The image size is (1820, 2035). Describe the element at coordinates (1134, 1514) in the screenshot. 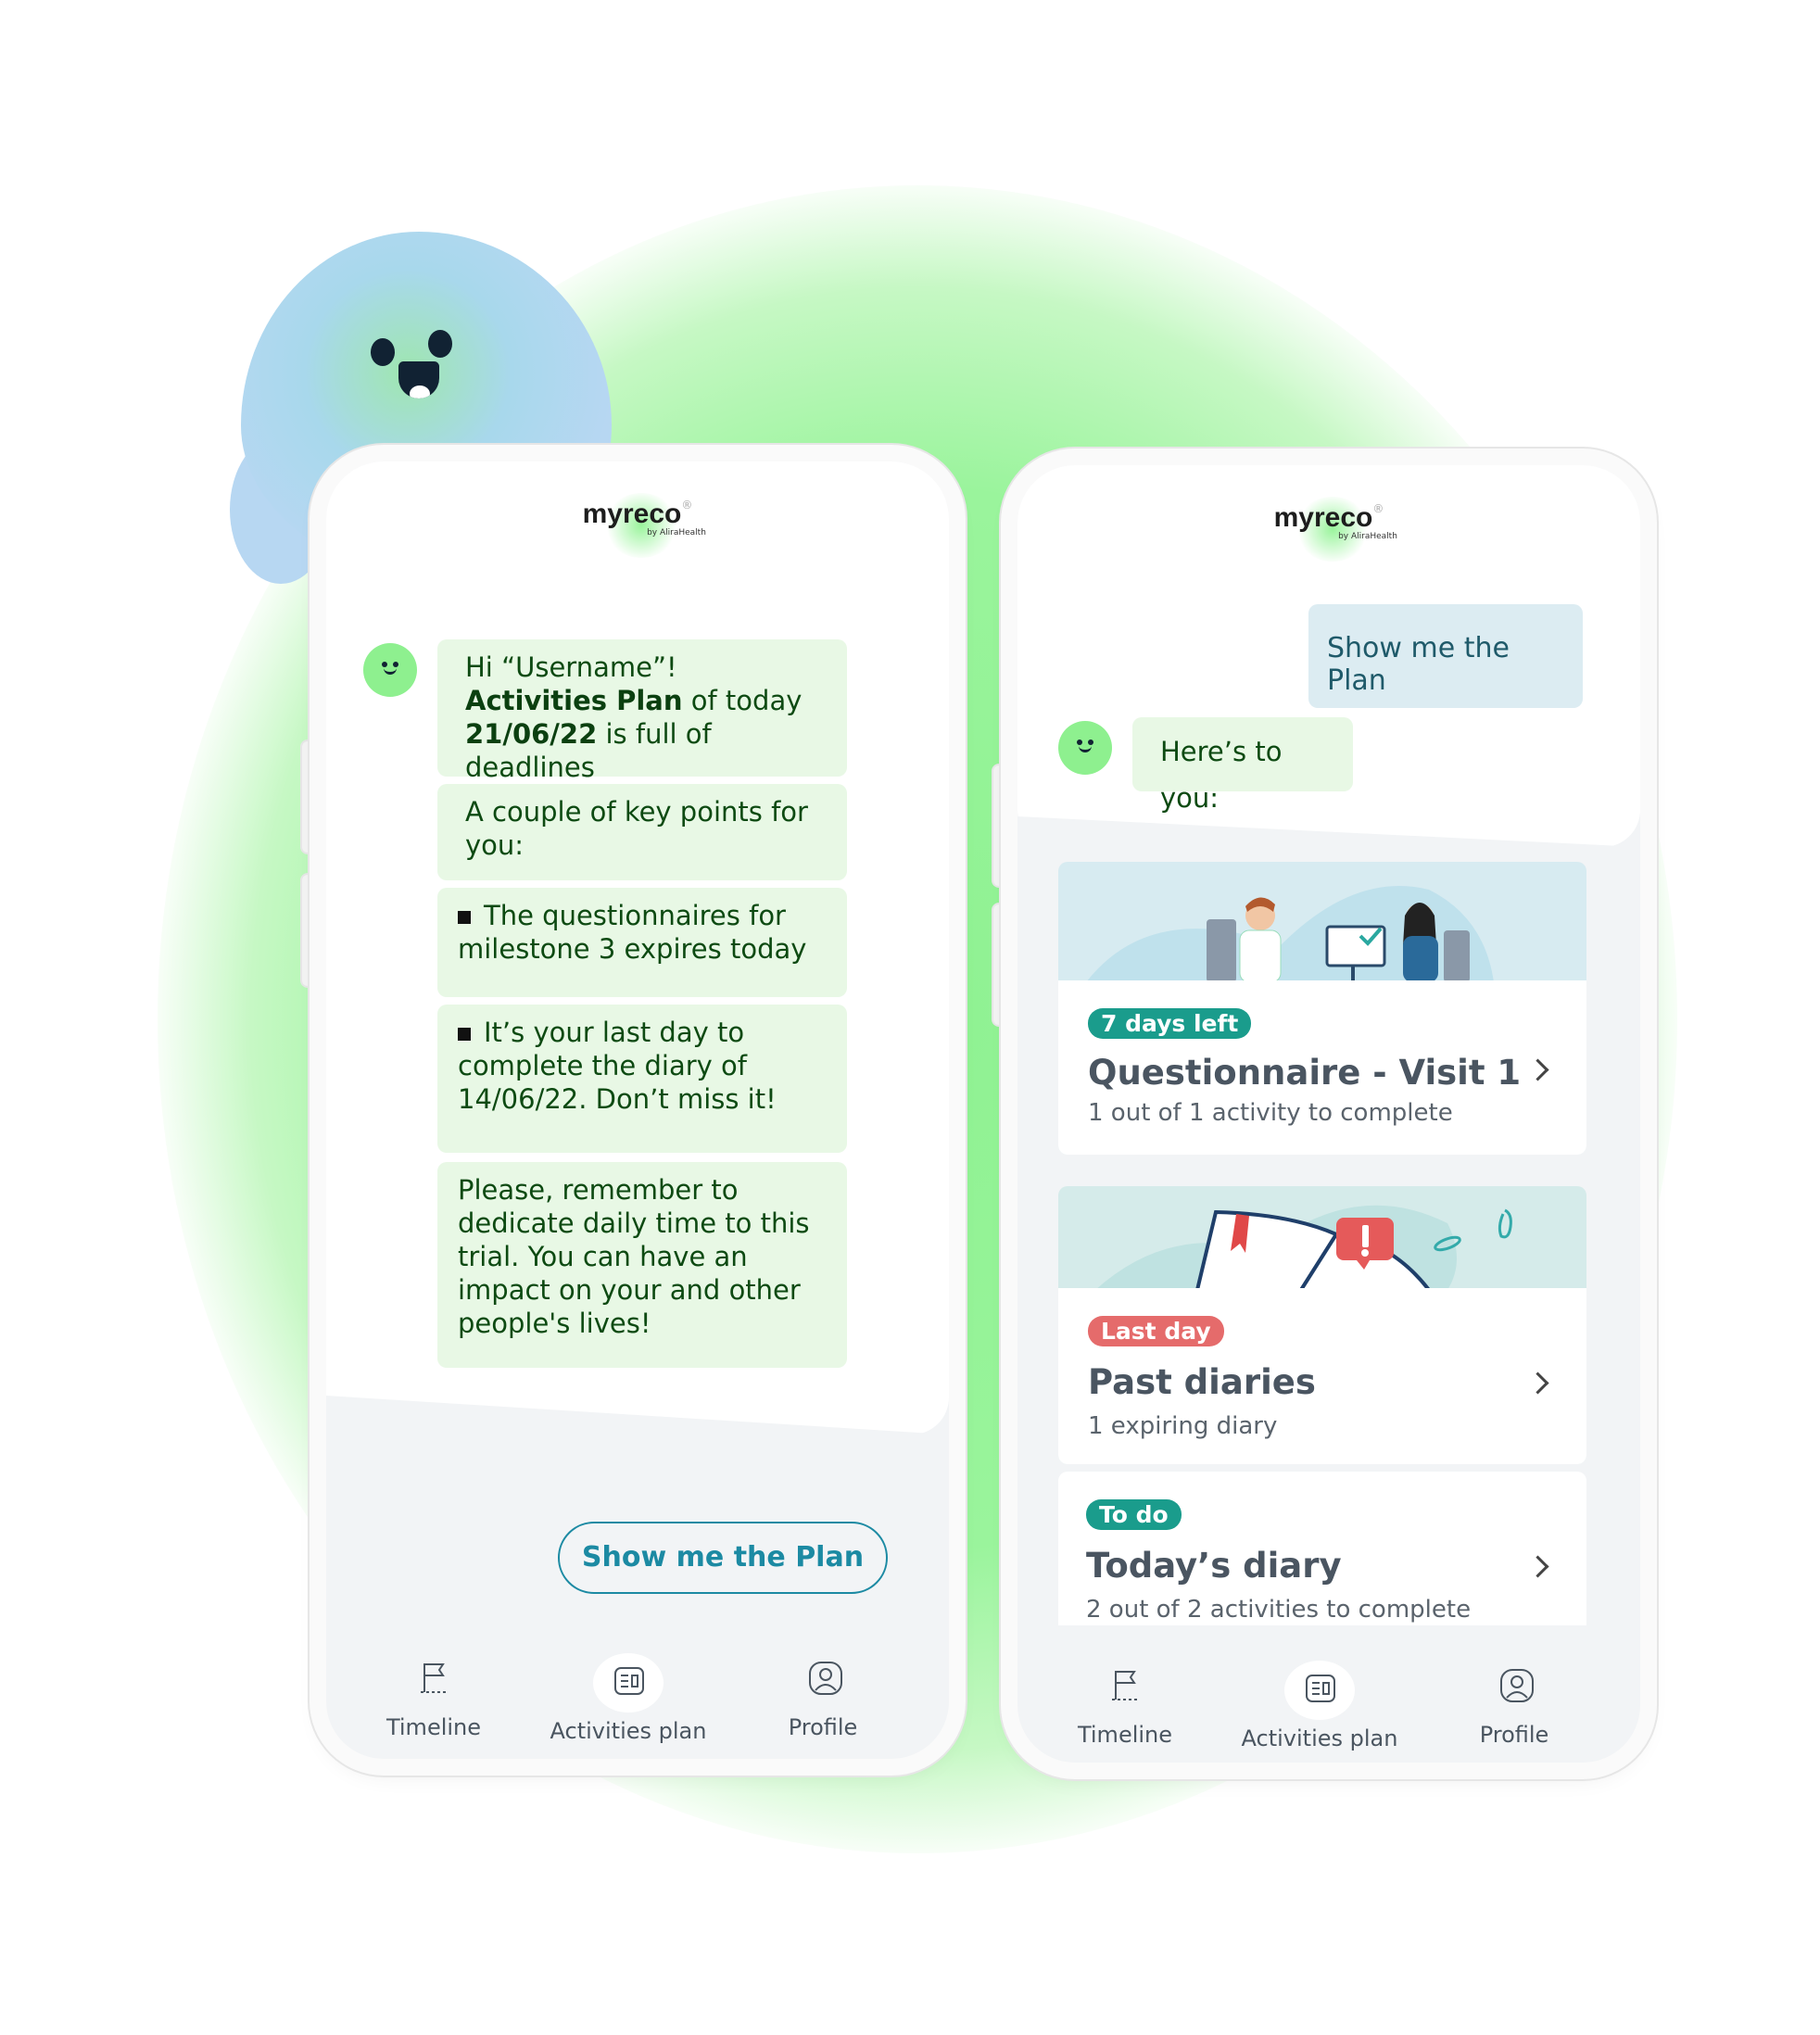

I see `status-badge: To do` at that location.